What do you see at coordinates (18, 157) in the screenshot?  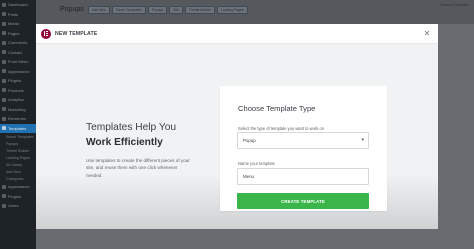 I see `sidebar-subitem: Landing Pages` at bounding box center [18, 157].